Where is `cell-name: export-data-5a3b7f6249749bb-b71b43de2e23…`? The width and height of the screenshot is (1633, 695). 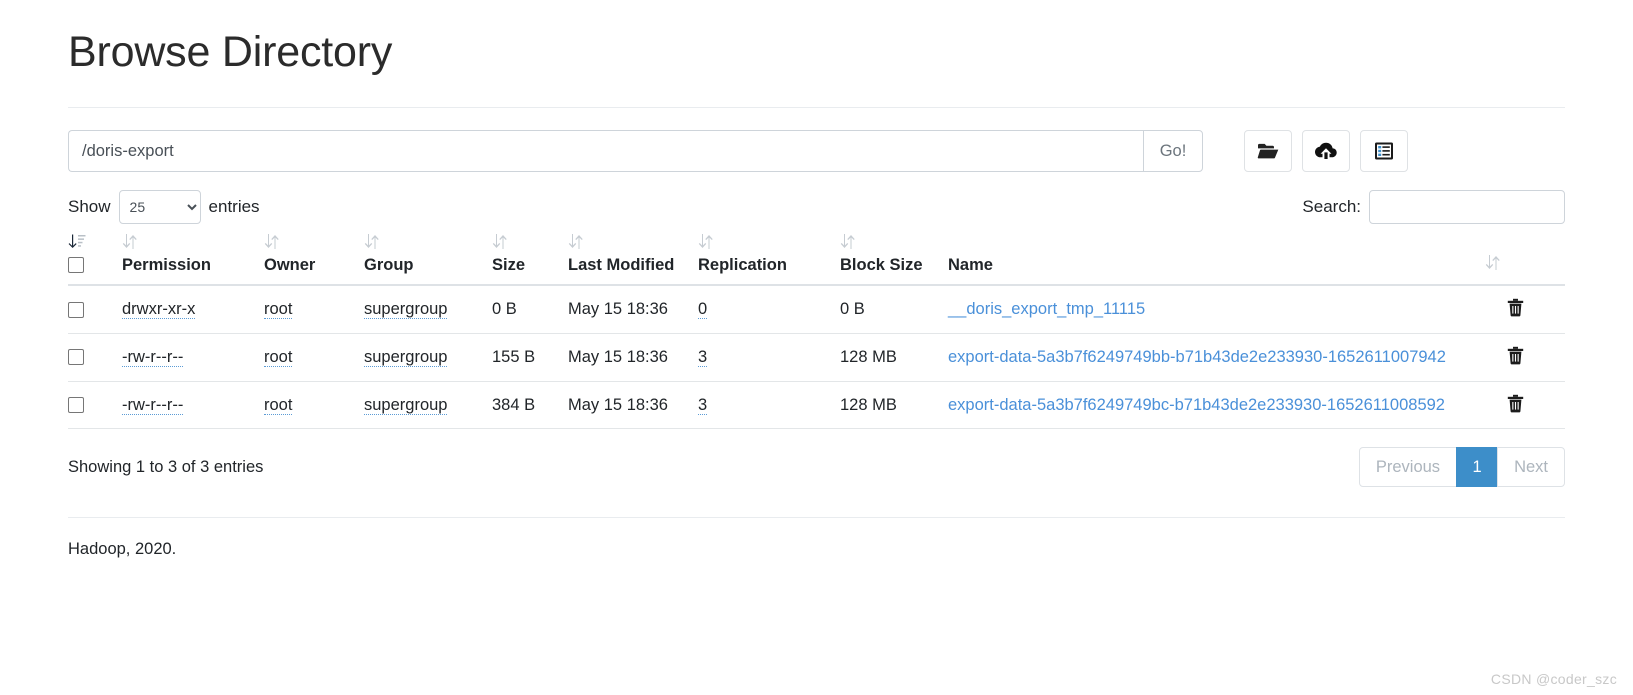
cell-name: export-data-5a3b7f6249749bb-b71b43de2e23… is located at coordinates (1216, 357).